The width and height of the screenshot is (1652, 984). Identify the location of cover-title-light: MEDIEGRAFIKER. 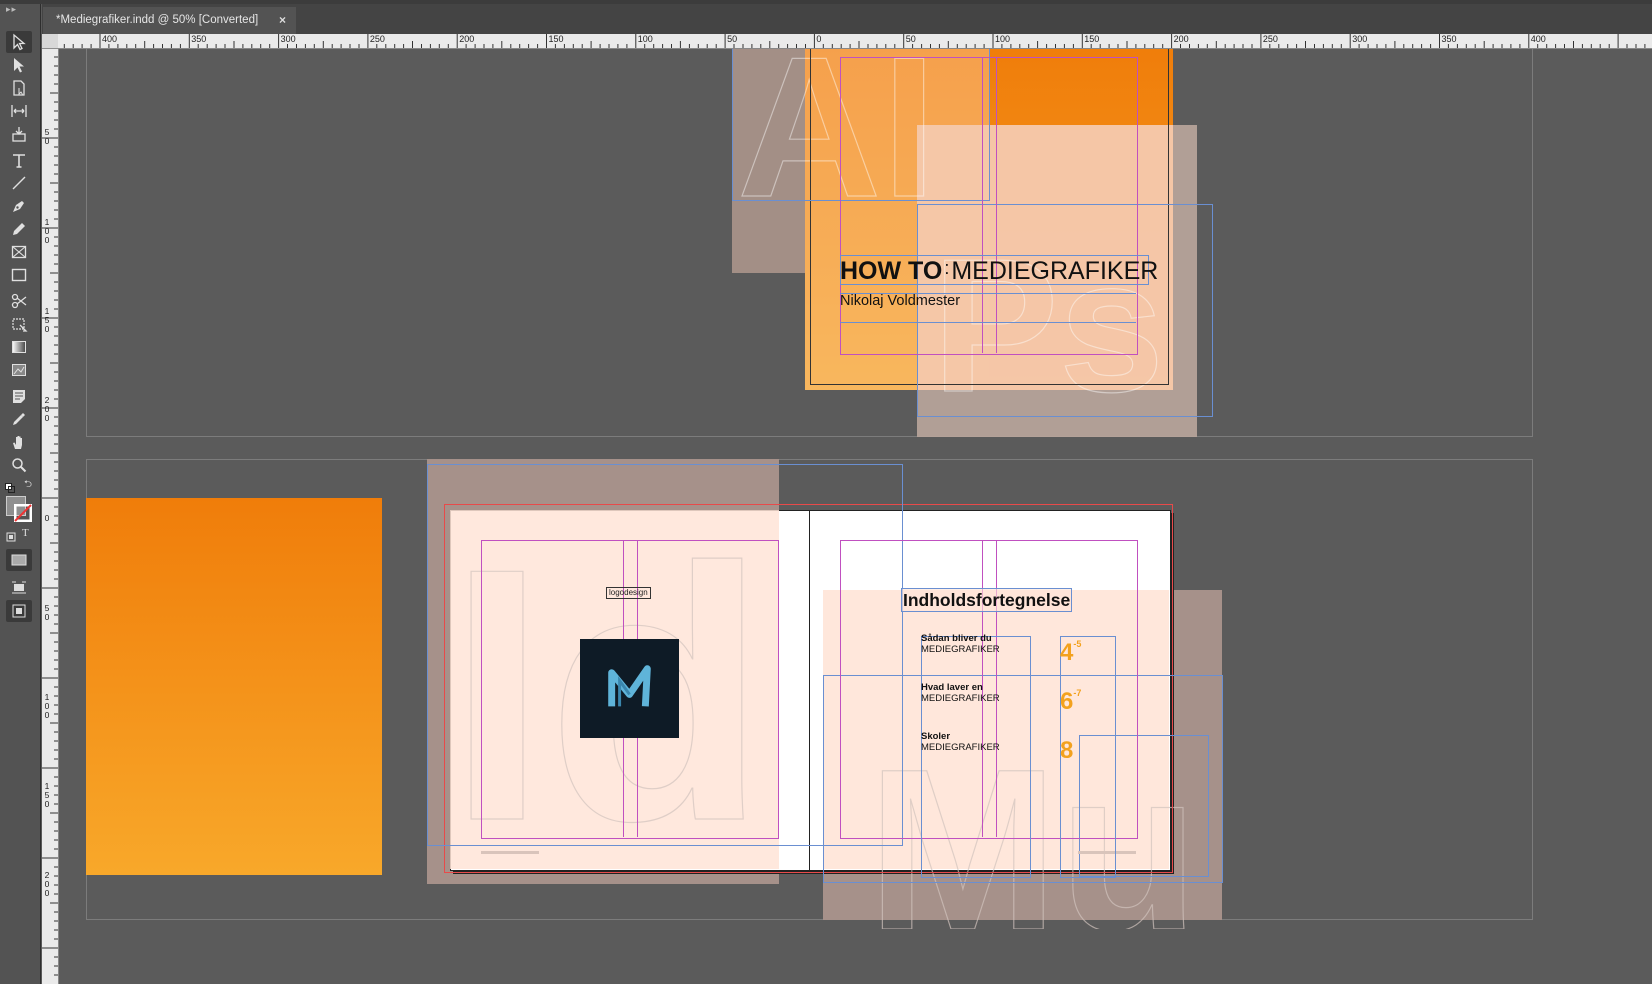
(1055, 271).